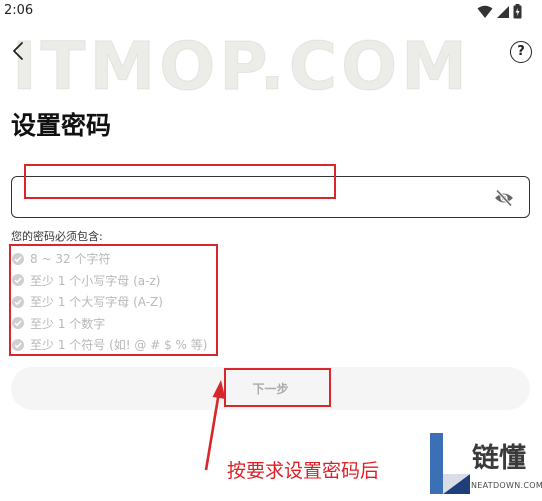 Image resolution: width=542 pixels, height=501 pixels. What do you see at coordinates (95, 280) in the screenshot?
I see `requirement-text: 至少 1 个小写字母 (a-z)` at bounding box center [95, 280].